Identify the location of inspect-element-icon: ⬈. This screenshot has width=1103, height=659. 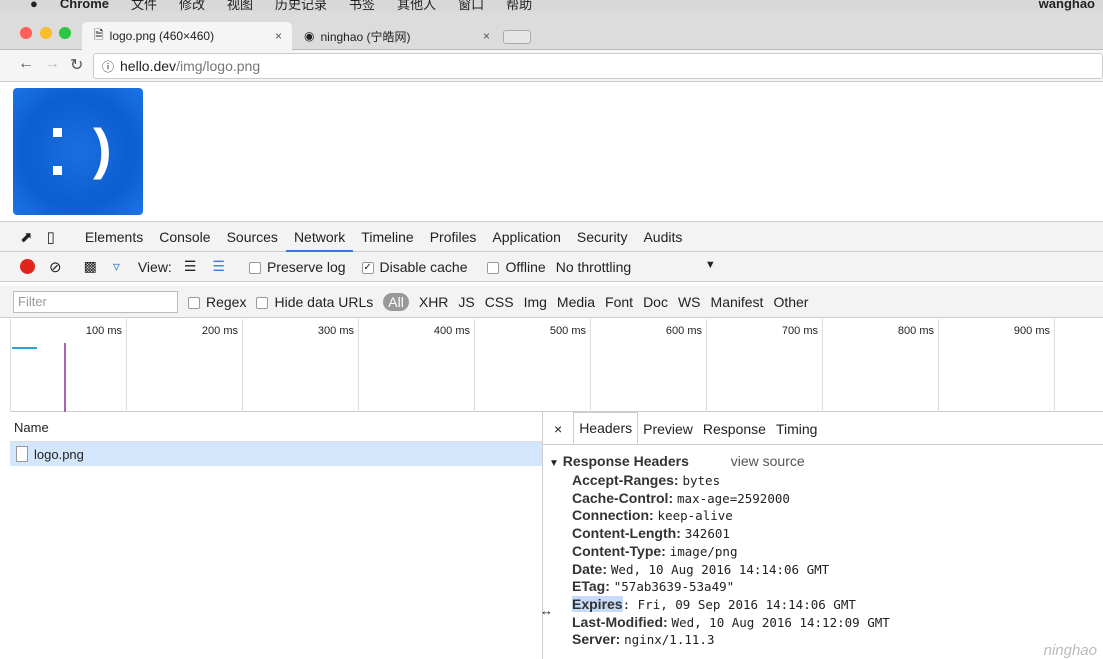
(26, 237).